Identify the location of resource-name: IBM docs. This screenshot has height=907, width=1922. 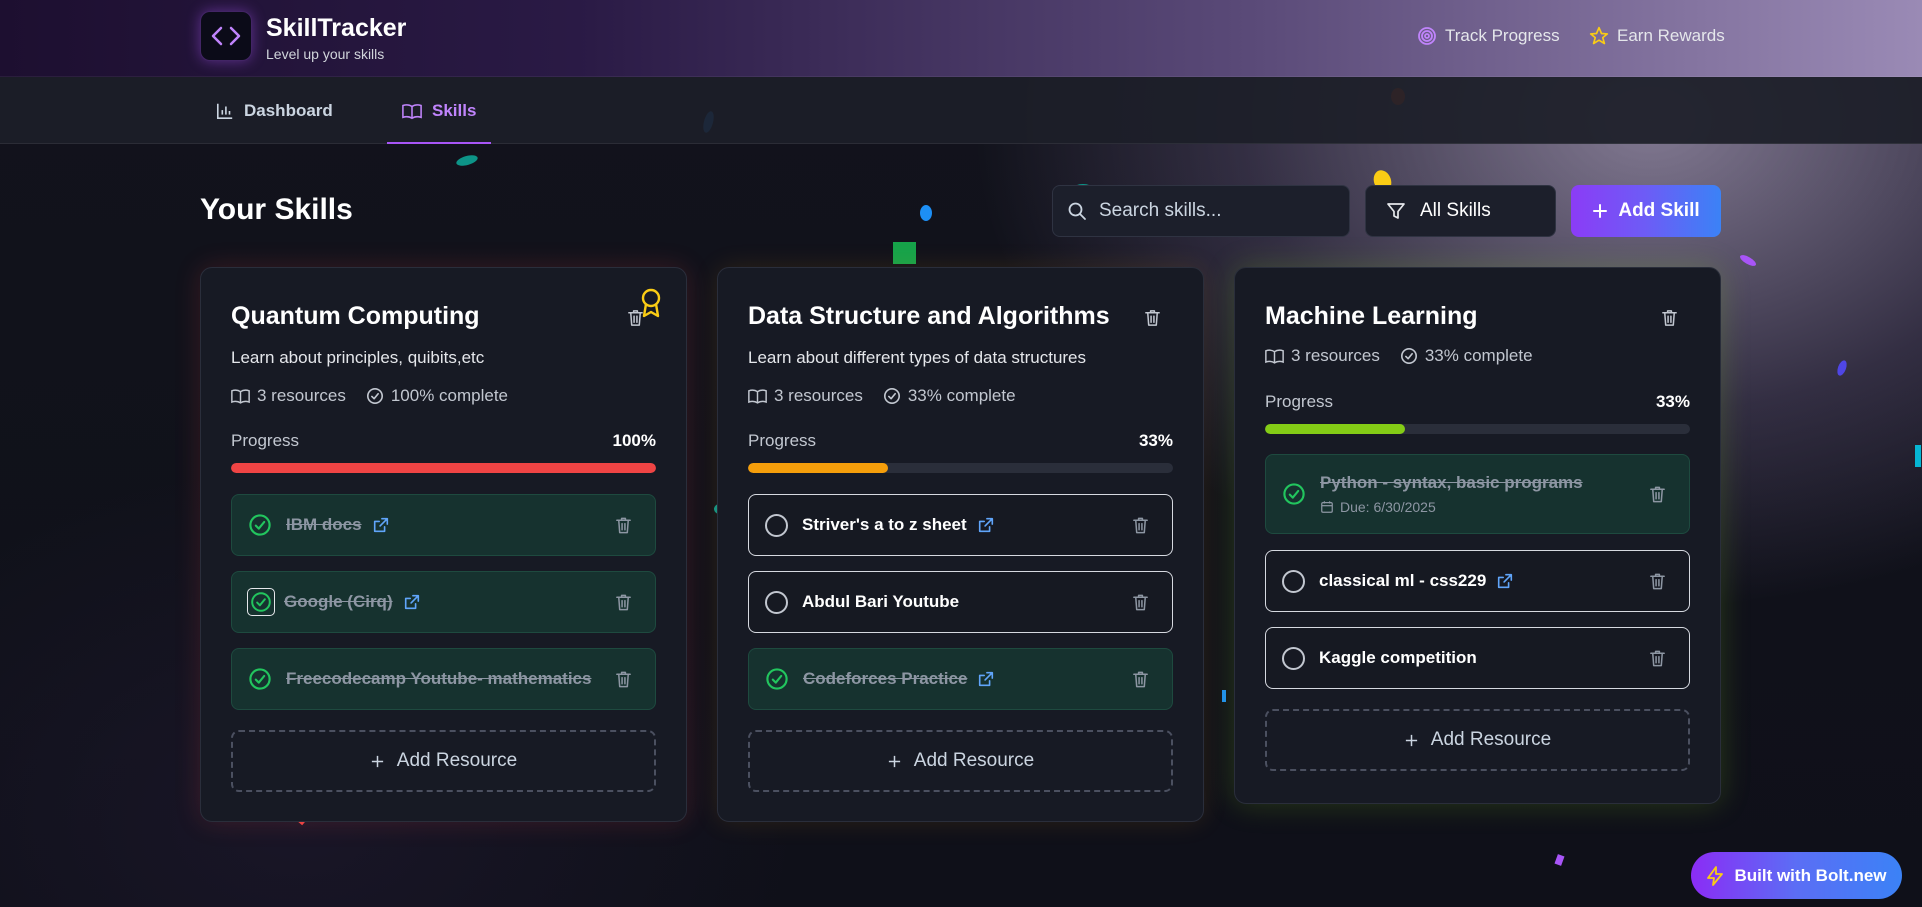
(324, 524).